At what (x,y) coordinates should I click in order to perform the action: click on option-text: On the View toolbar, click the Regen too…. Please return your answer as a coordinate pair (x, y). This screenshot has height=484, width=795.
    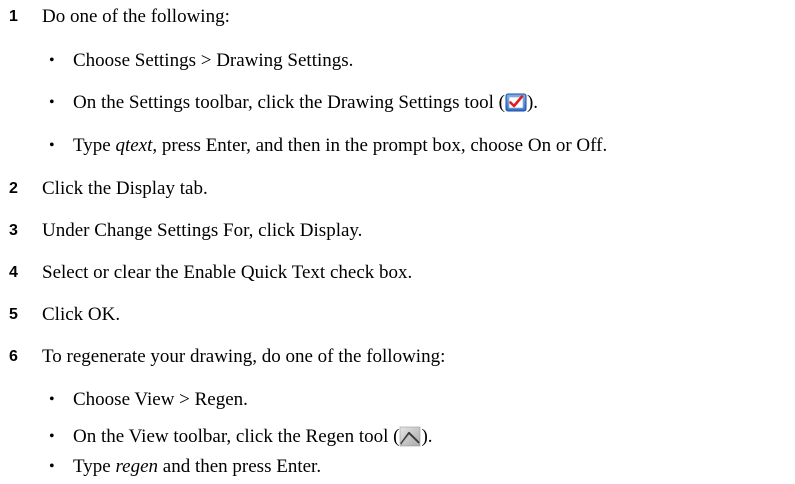
    Looking at the image, I should click on (253, 437).